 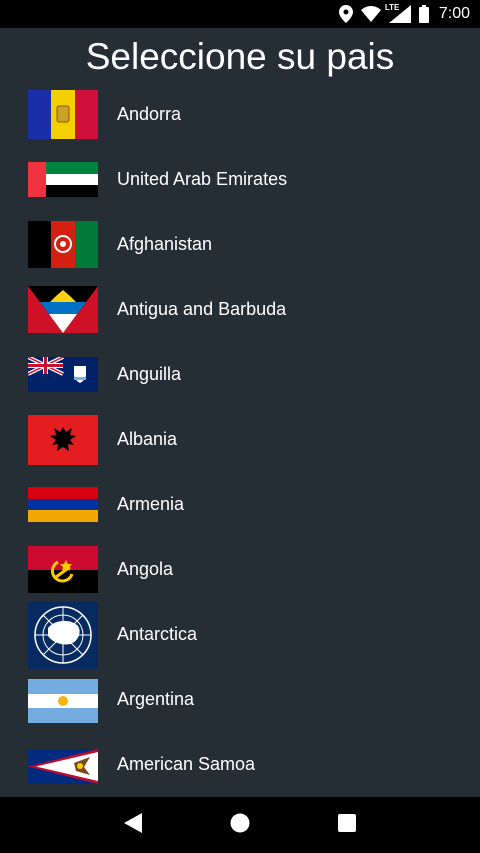 What do you see at coordinates (147, 439) in the screenshot?
I see `country-name: Albania` at bounding box center [147, 439].